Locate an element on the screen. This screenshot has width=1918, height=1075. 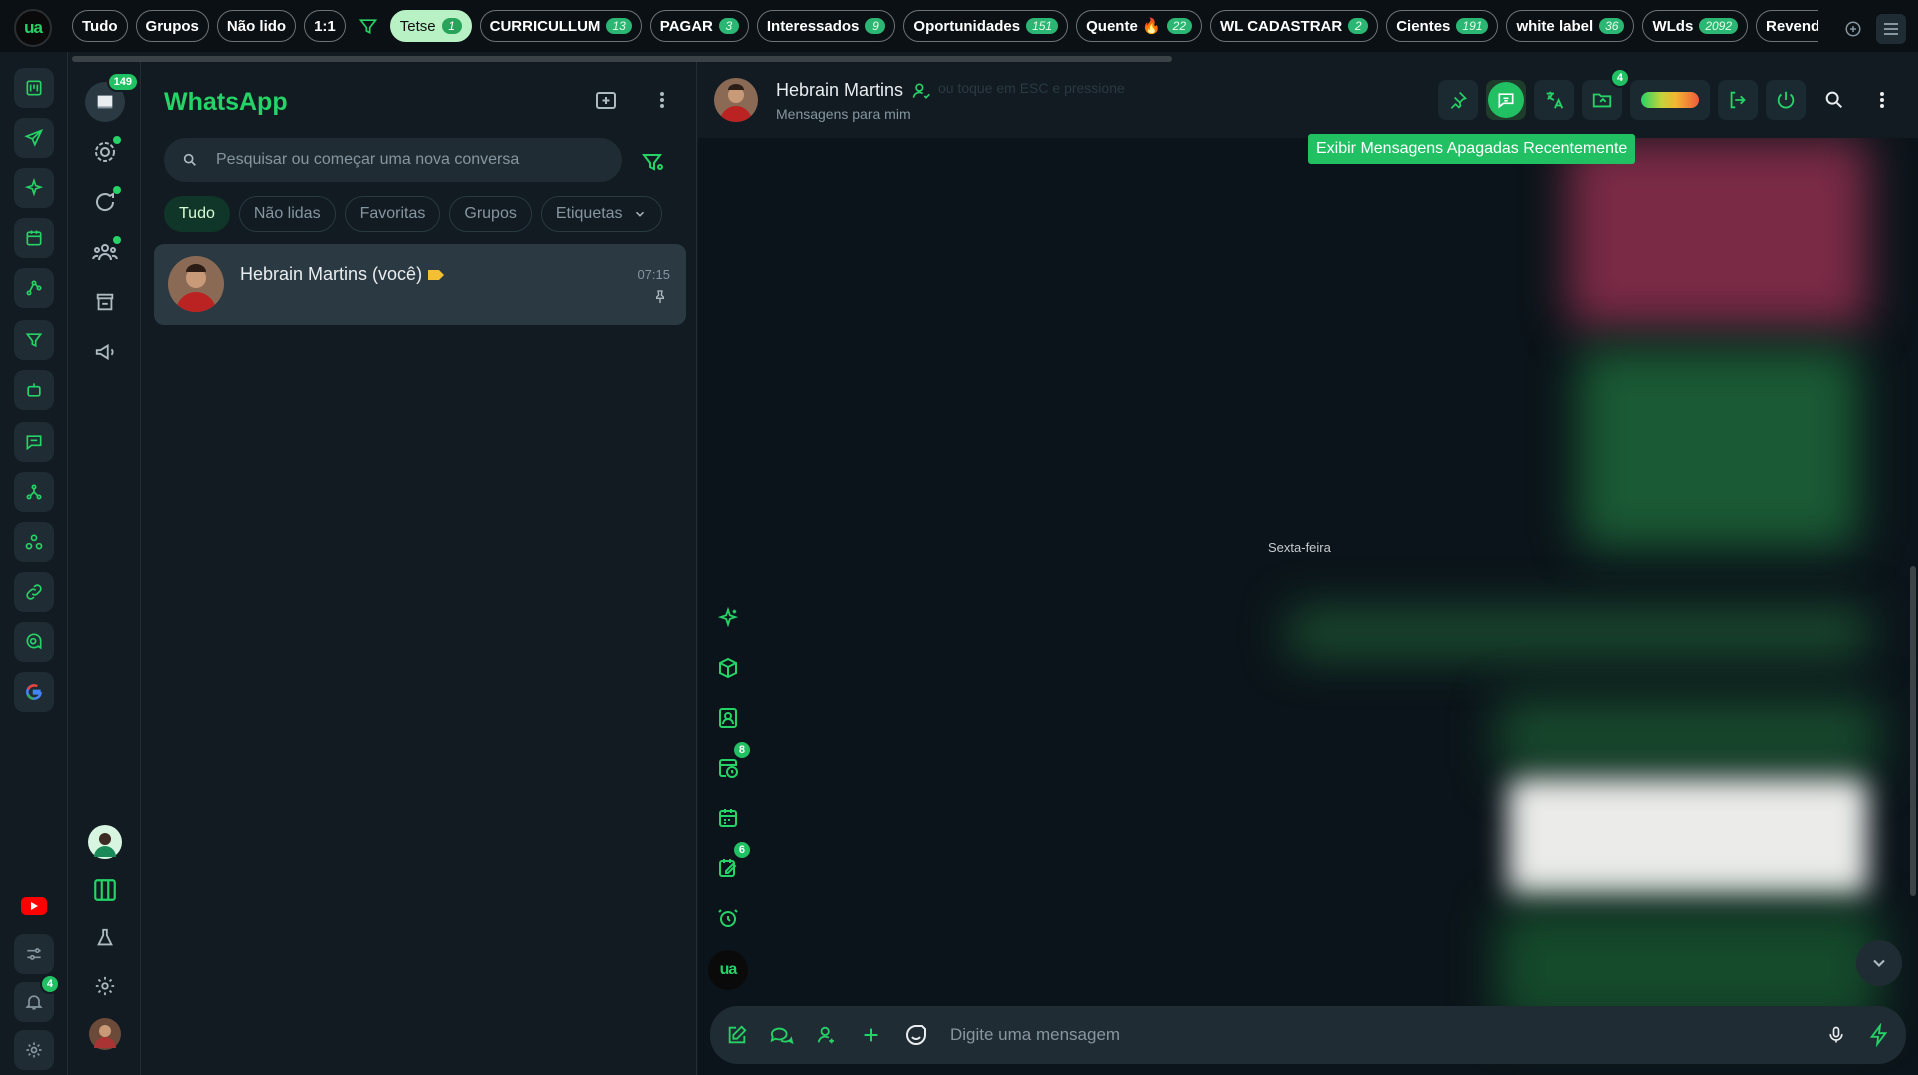
youtube-icon is located at coordinates (34, 906).